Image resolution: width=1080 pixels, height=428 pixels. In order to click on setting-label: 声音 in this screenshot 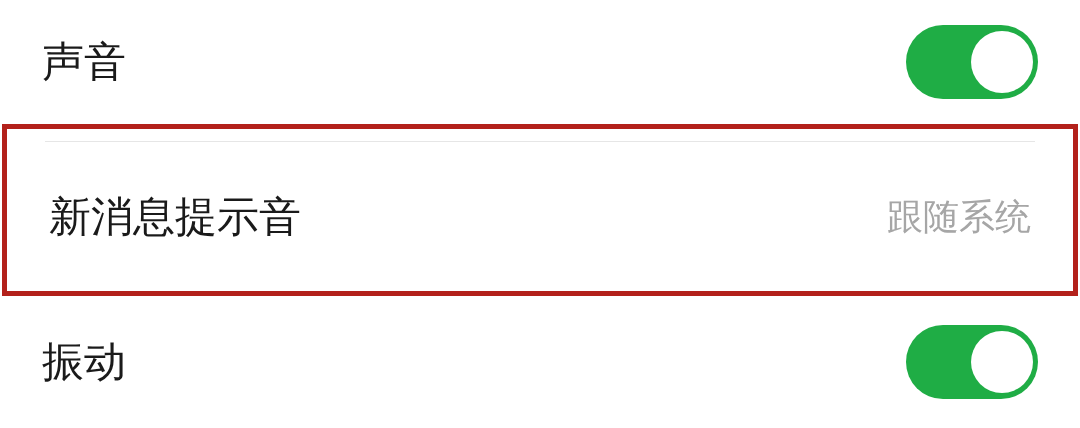, I will do `click(84, 62)`.